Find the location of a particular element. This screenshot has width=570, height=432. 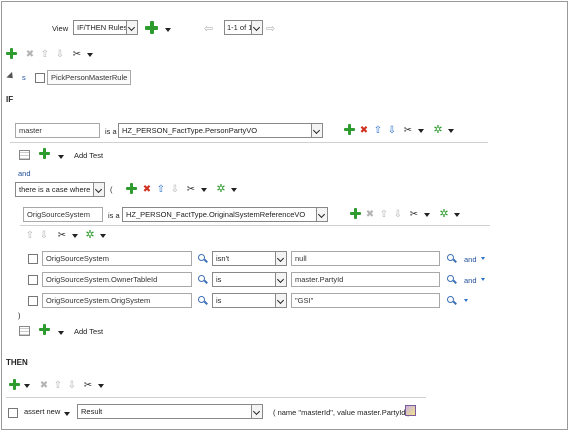

previous-page-icon: ⇦ is located at coordinates (208, 28).